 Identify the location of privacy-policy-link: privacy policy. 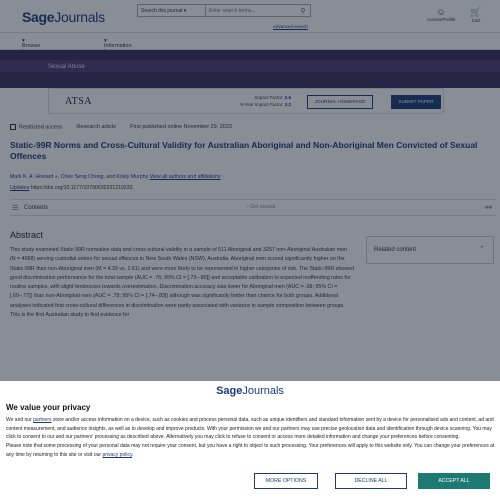
(117, 455).